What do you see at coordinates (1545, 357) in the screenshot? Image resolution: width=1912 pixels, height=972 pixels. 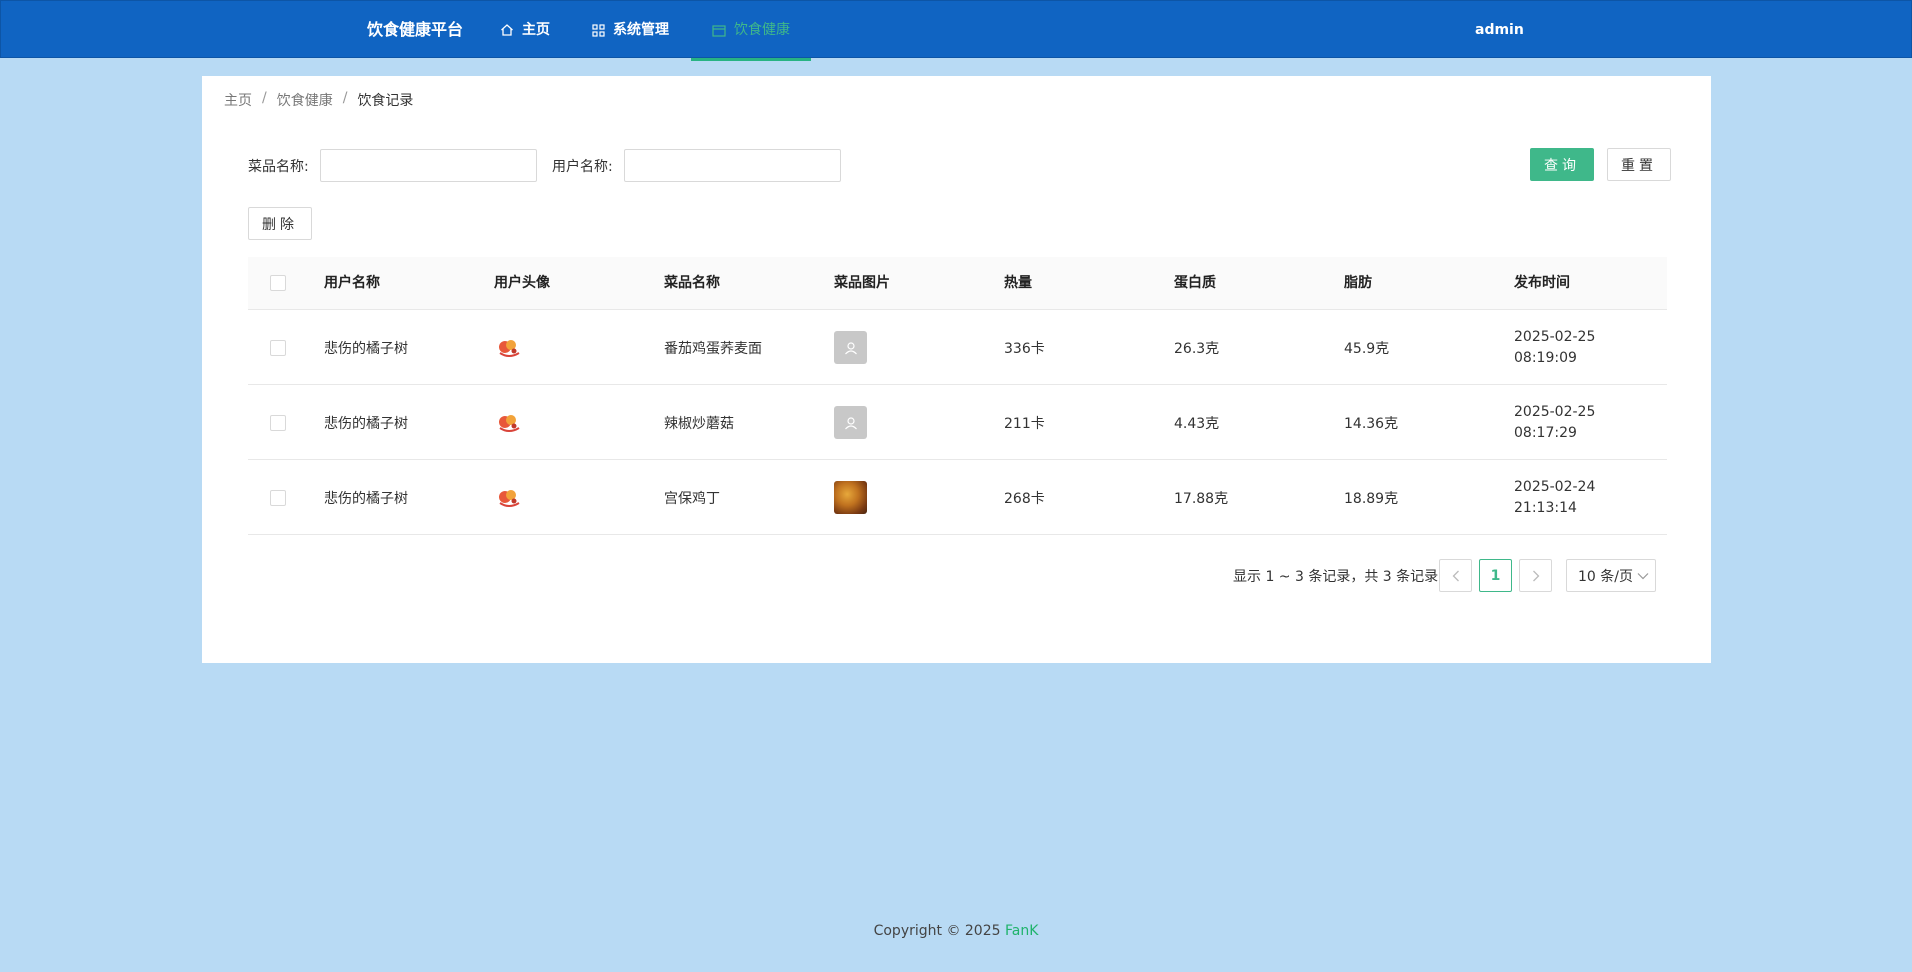 I see `publish-clock: 08:19:09` at bounding box center [1545, 357].